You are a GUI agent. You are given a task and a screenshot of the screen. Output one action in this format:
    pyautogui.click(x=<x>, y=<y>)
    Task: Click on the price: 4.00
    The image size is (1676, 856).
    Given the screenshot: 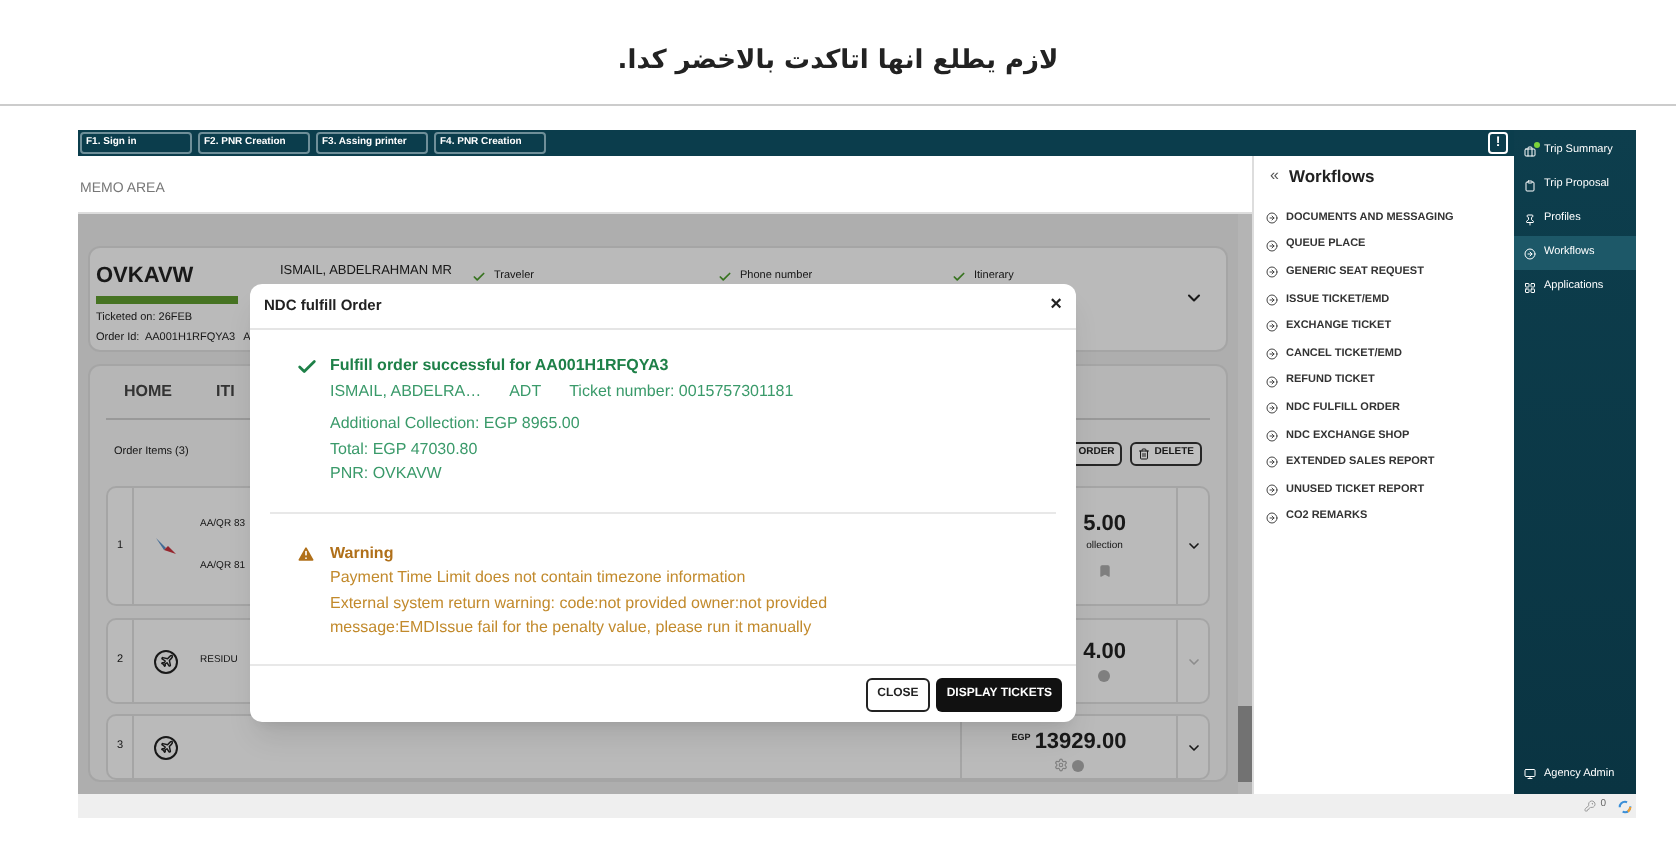 What is the action you would take?
    pyautogui.click(x=1104, y=652)
    